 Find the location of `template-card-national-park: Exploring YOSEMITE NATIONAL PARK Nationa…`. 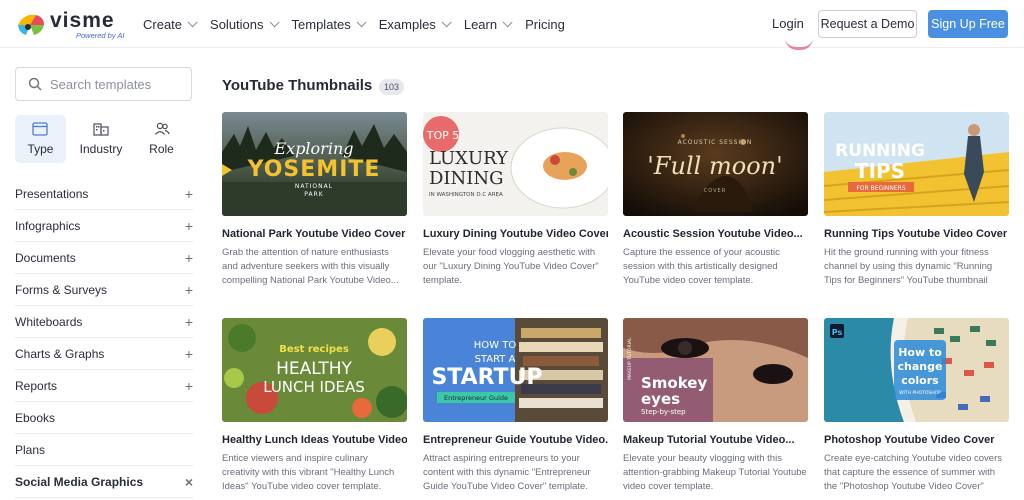

template-card-national-park: Exploring YOSEMITE NATIONAL PARK Nationa… is located at coordinates (314, 200).